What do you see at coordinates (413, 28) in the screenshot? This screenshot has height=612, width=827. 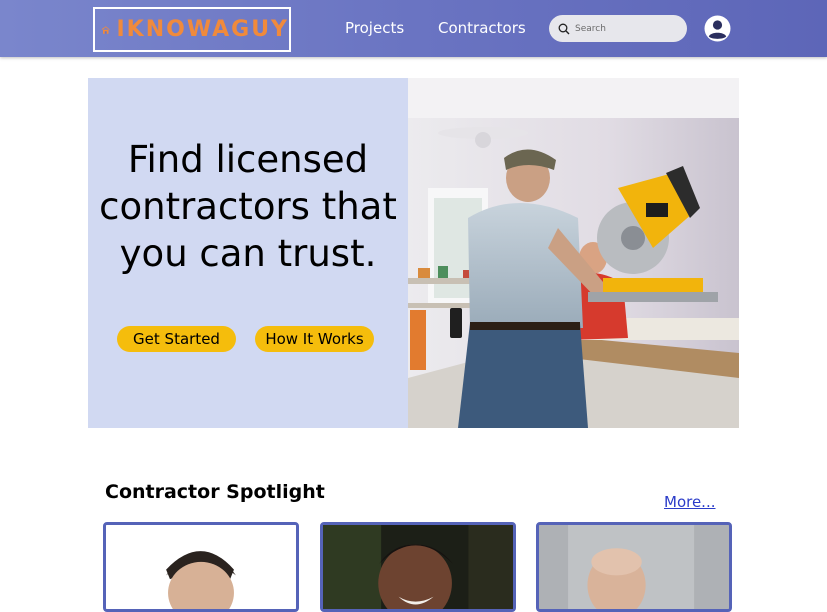 I see `top-navbar: IKNOWAGUY Projects Contractors` at bounding box center [413, 28].